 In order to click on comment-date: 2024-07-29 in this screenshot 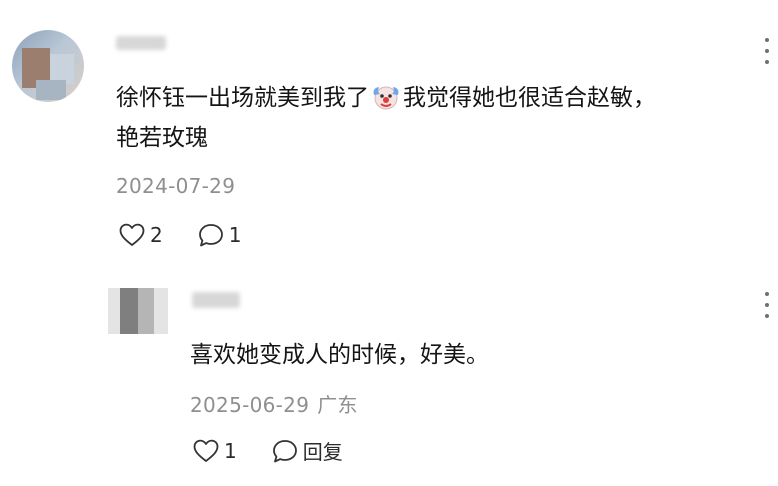, I will do `click(176, 186)`.